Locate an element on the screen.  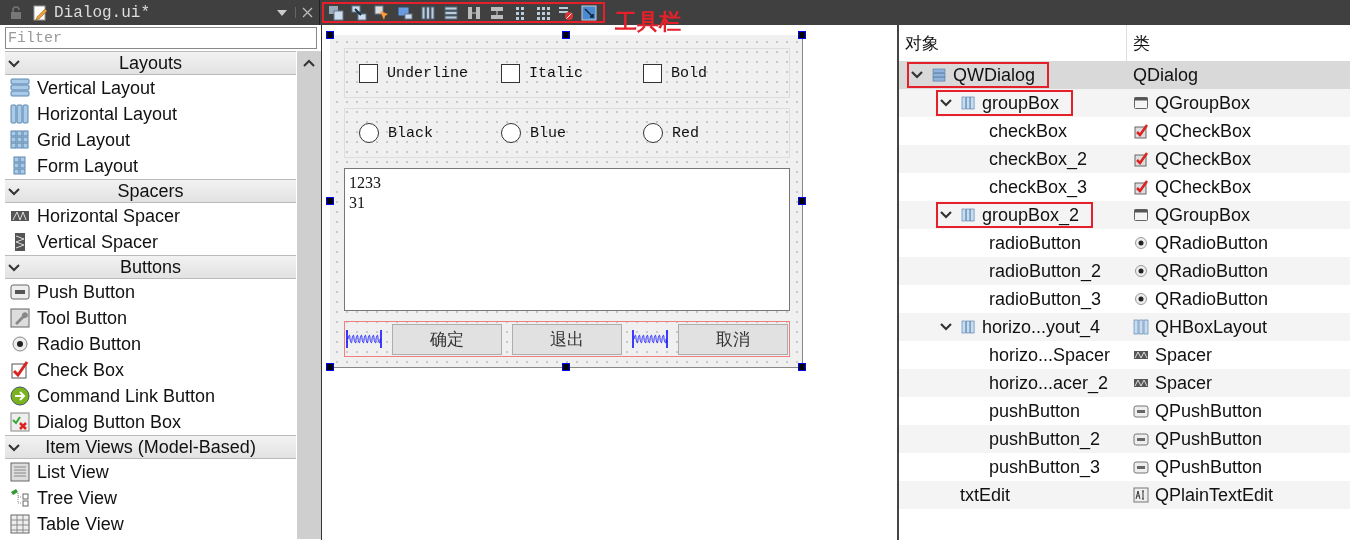
object-name: checkBox_3 is located at coordinates (1038, 187).